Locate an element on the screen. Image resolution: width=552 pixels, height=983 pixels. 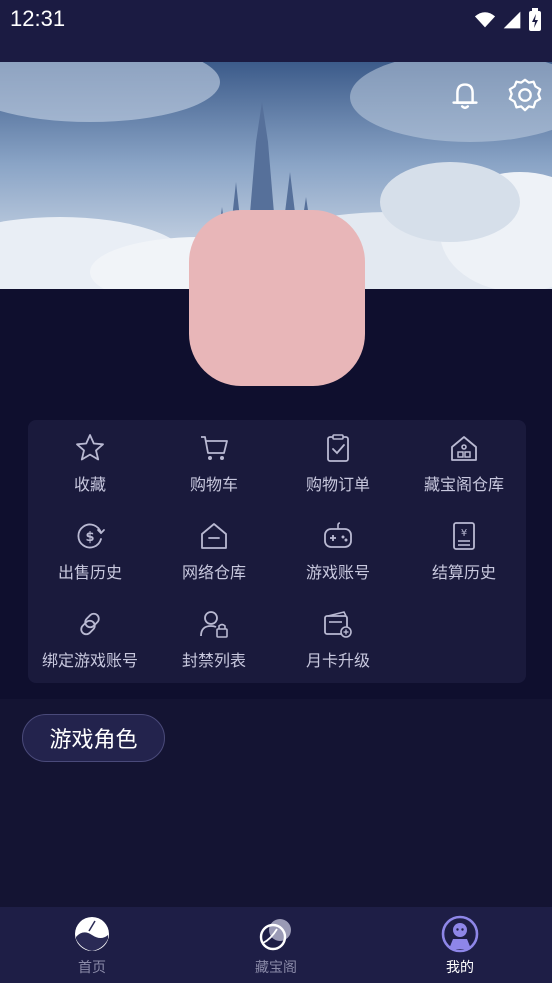
game-role-tab: 游戏角色 is located at coordinates (93, 738).